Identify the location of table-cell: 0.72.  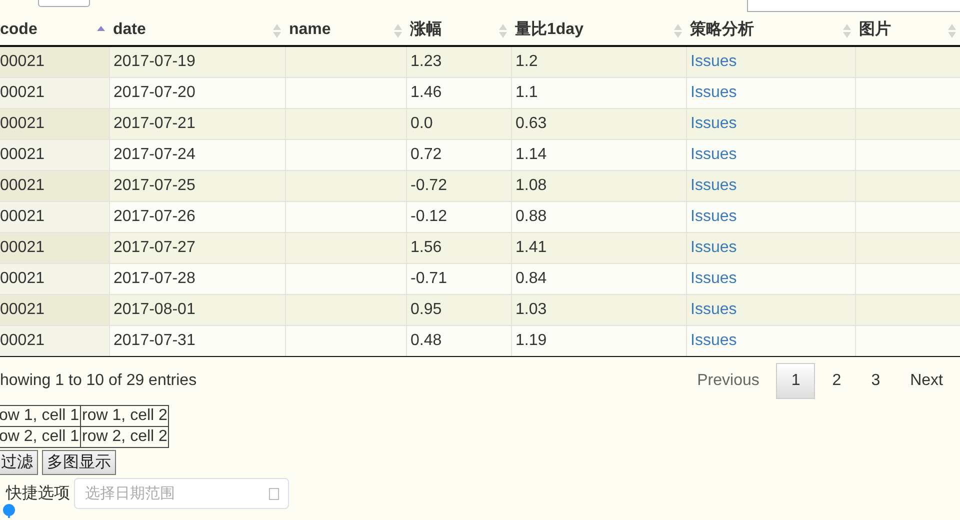
(426, 154).